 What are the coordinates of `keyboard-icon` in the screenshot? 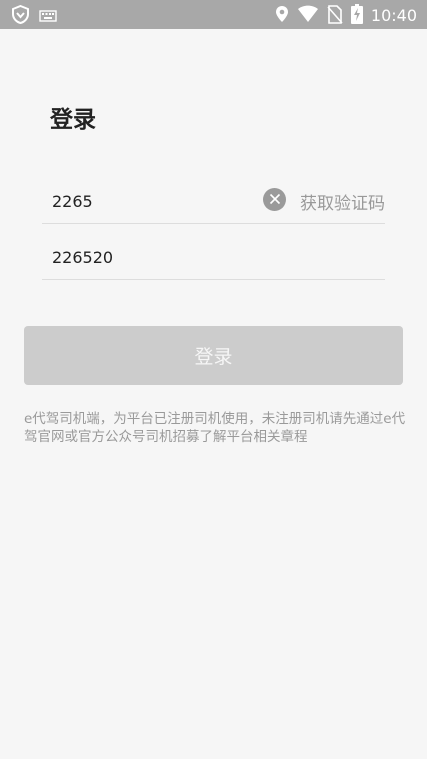 It's located at (48, 16).